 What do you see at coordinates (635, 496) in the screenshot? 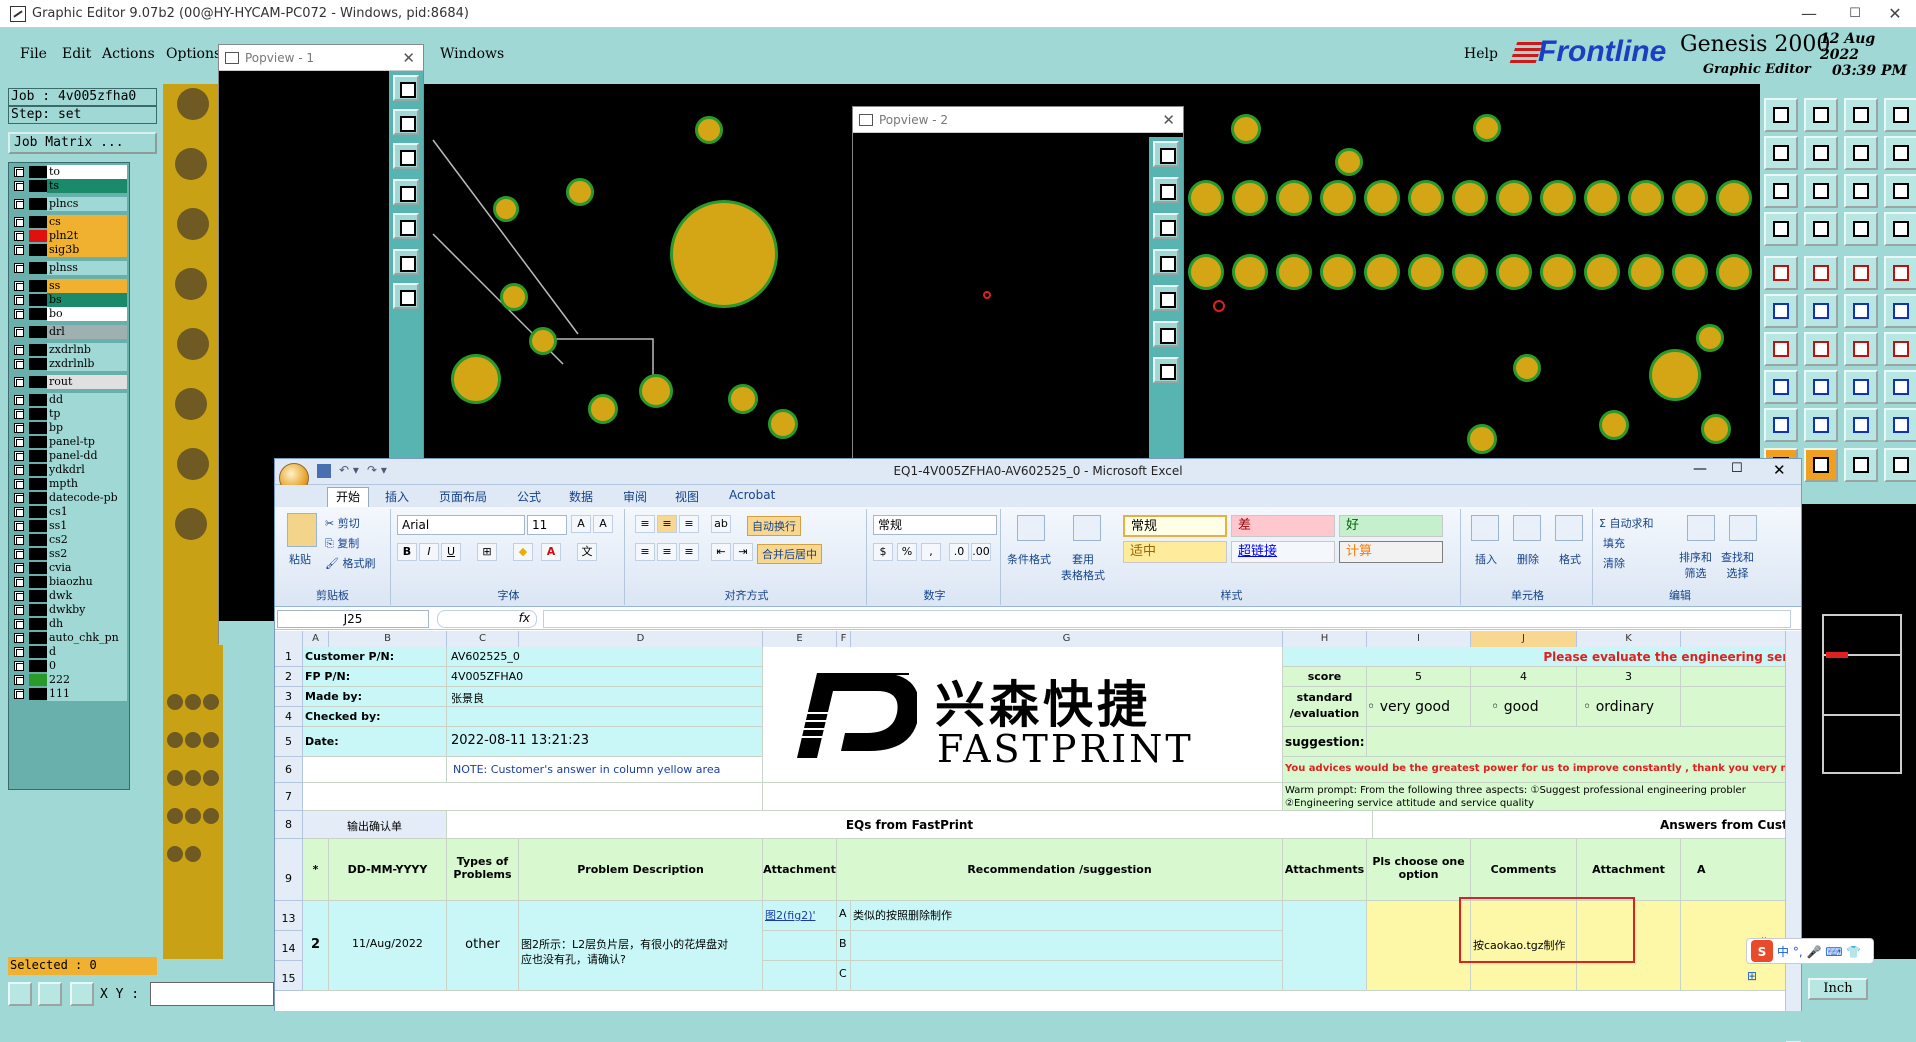
I see `ribbon-tab: 审阅` at bounding box center [635, 496].